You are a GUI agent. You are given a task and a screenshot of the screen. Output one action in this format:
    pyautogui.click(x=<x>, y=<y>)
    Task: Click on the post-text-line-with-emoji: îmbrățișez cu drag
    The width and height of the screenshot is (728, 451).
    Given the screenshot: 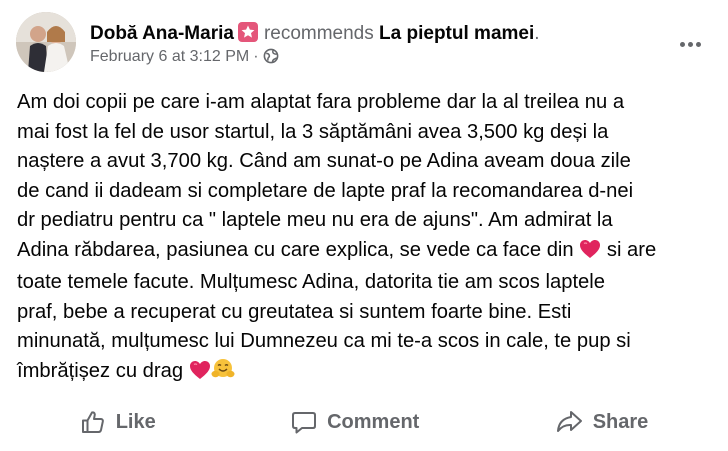 What is the action you would take?
    pyautogui.click(x=367, y=373)
    